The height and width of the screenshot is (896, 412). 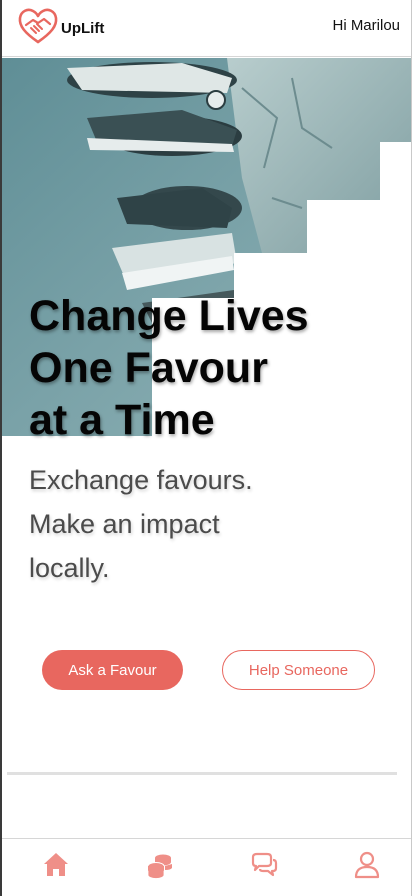 I want to click on bottom-nav, so click(x=206, y=867).